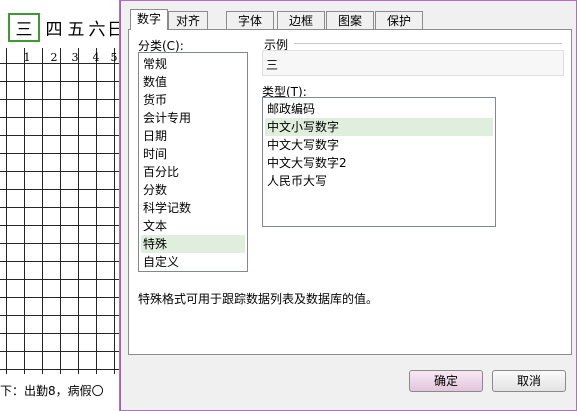  What do you see at coordinates (193, 100) in the screenshot?
I see `list-item: 货币` at bounding box center [193, 100].